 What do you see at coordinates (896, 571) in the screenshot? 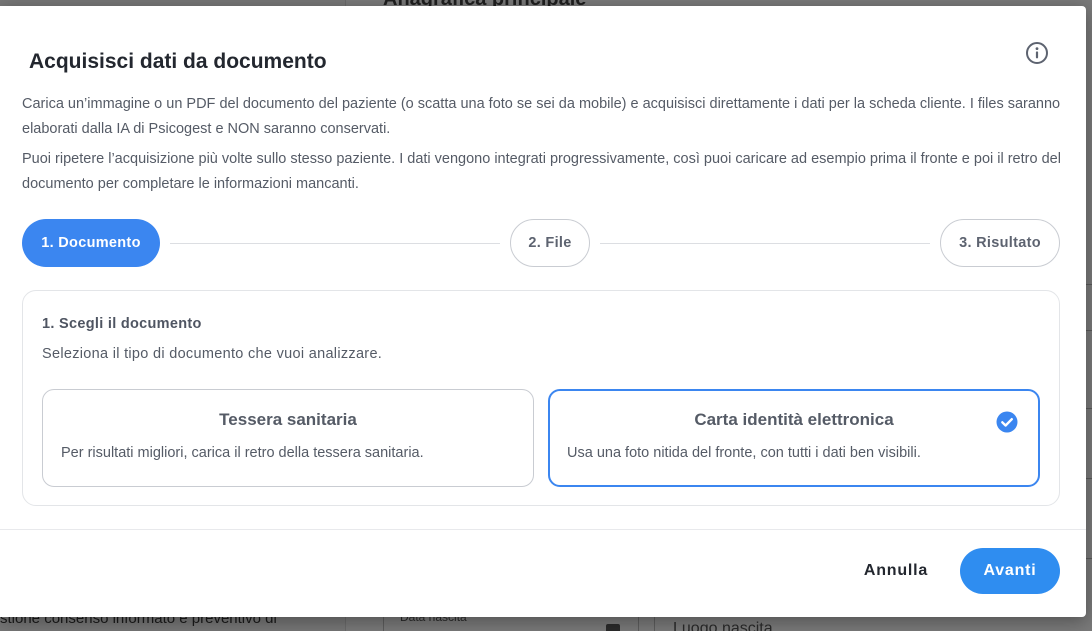
I see `cancel-button: Annulla` at bounding box center [896, 571].